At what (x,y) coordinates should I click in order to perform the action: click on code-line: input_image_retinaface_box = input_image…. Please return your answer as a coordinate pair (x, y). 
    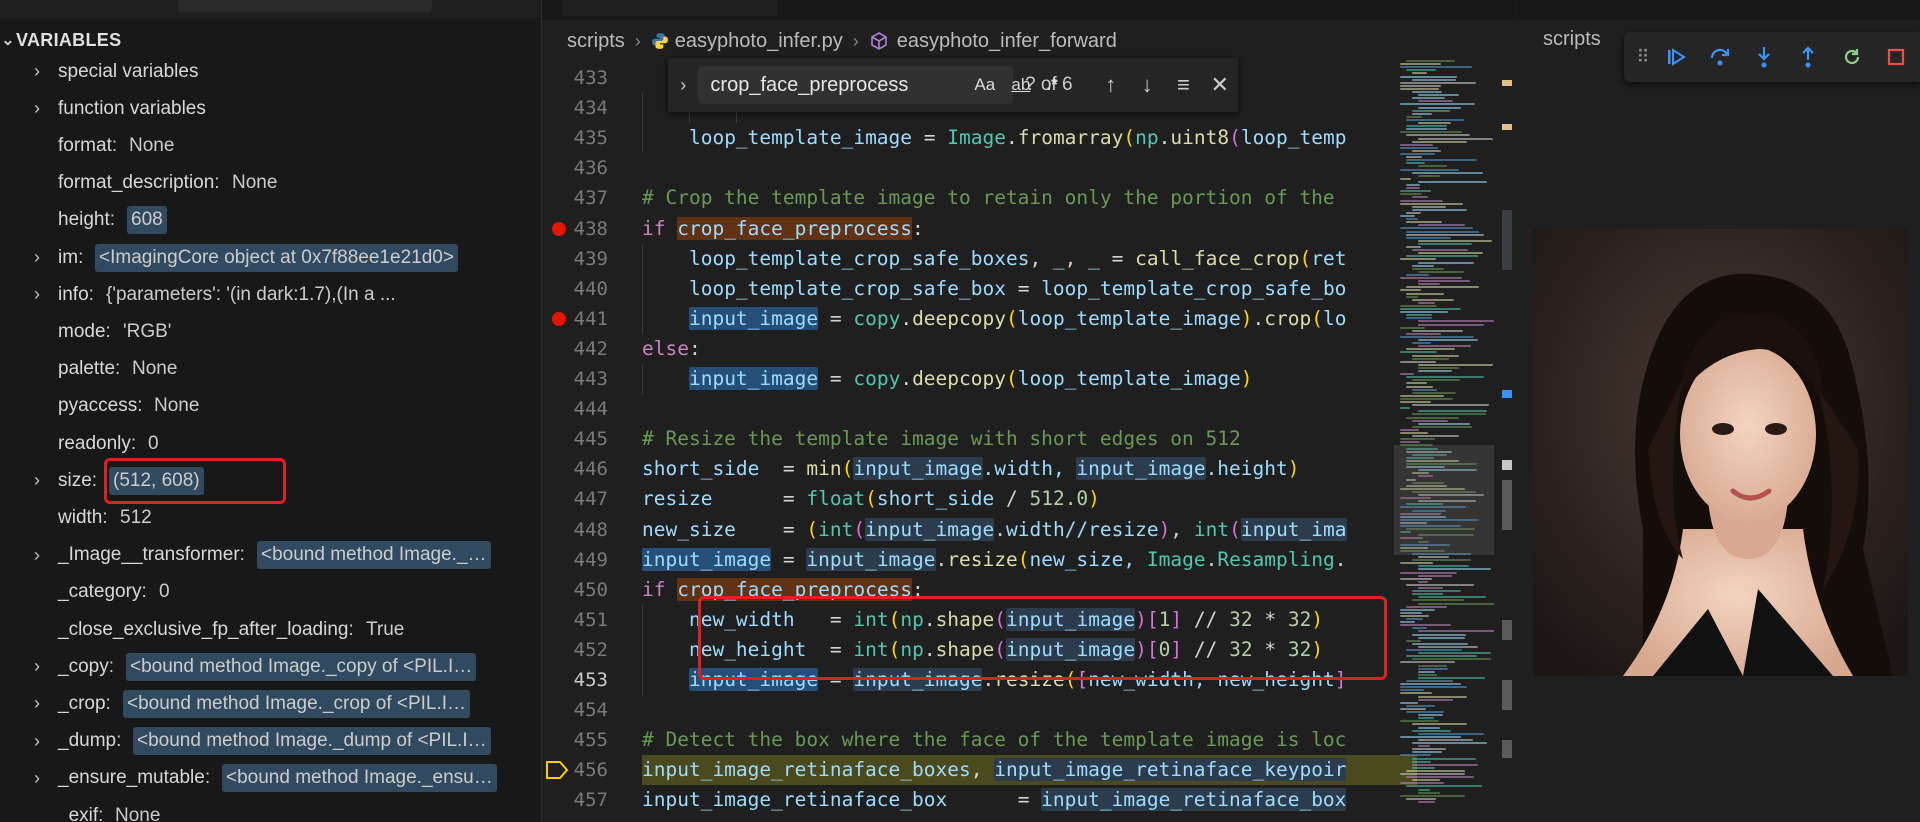
    Looking at the image, I should click on (1029, 800).